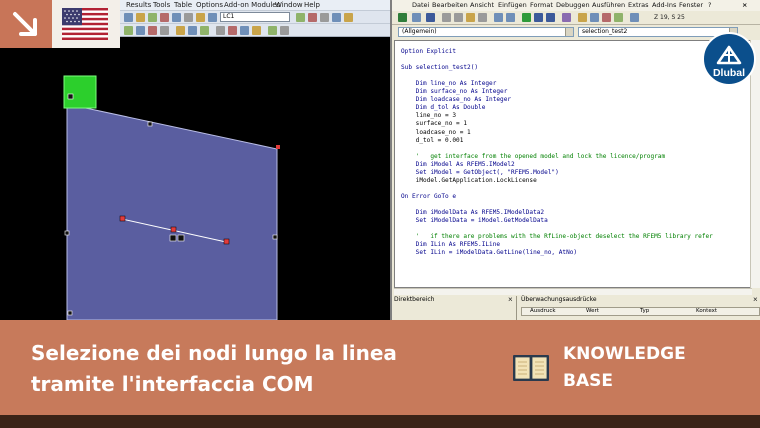 This screenshot has width=760, height=428. I want to click on code-line: Option Explicit, so click(428, 52).